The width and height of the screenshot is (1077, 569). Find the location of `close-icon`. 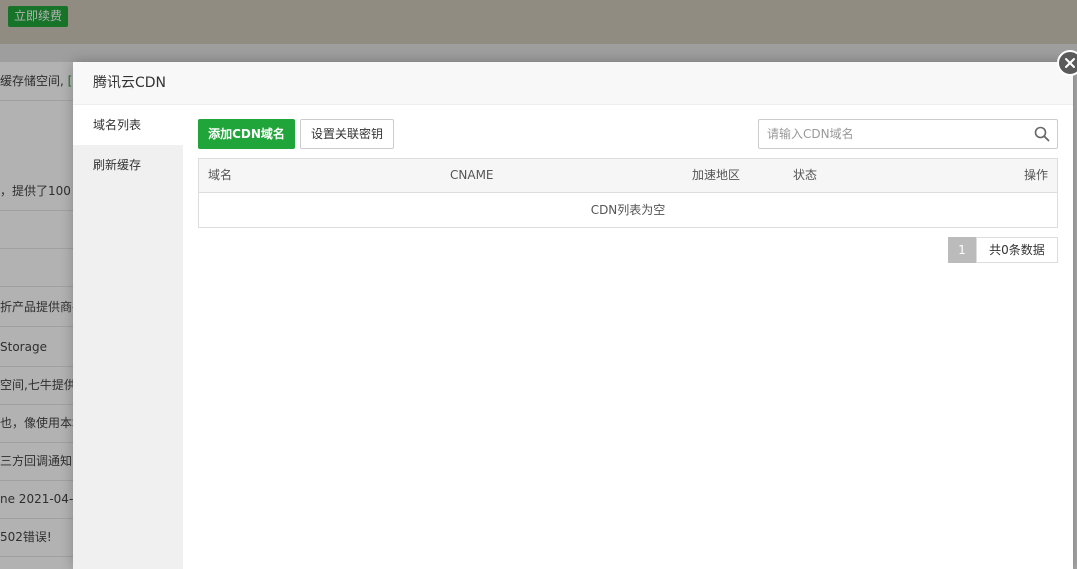

close-icon is located at coordinates (1070, 63).